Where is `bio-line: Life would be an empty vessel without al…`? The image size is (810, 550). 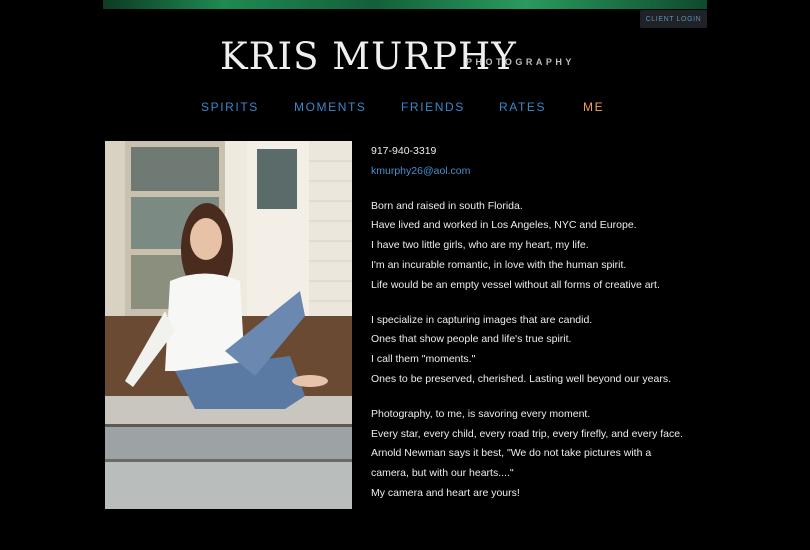
bio-line: Life would be an empty vessel without al… is located at coordinates (515, 284).